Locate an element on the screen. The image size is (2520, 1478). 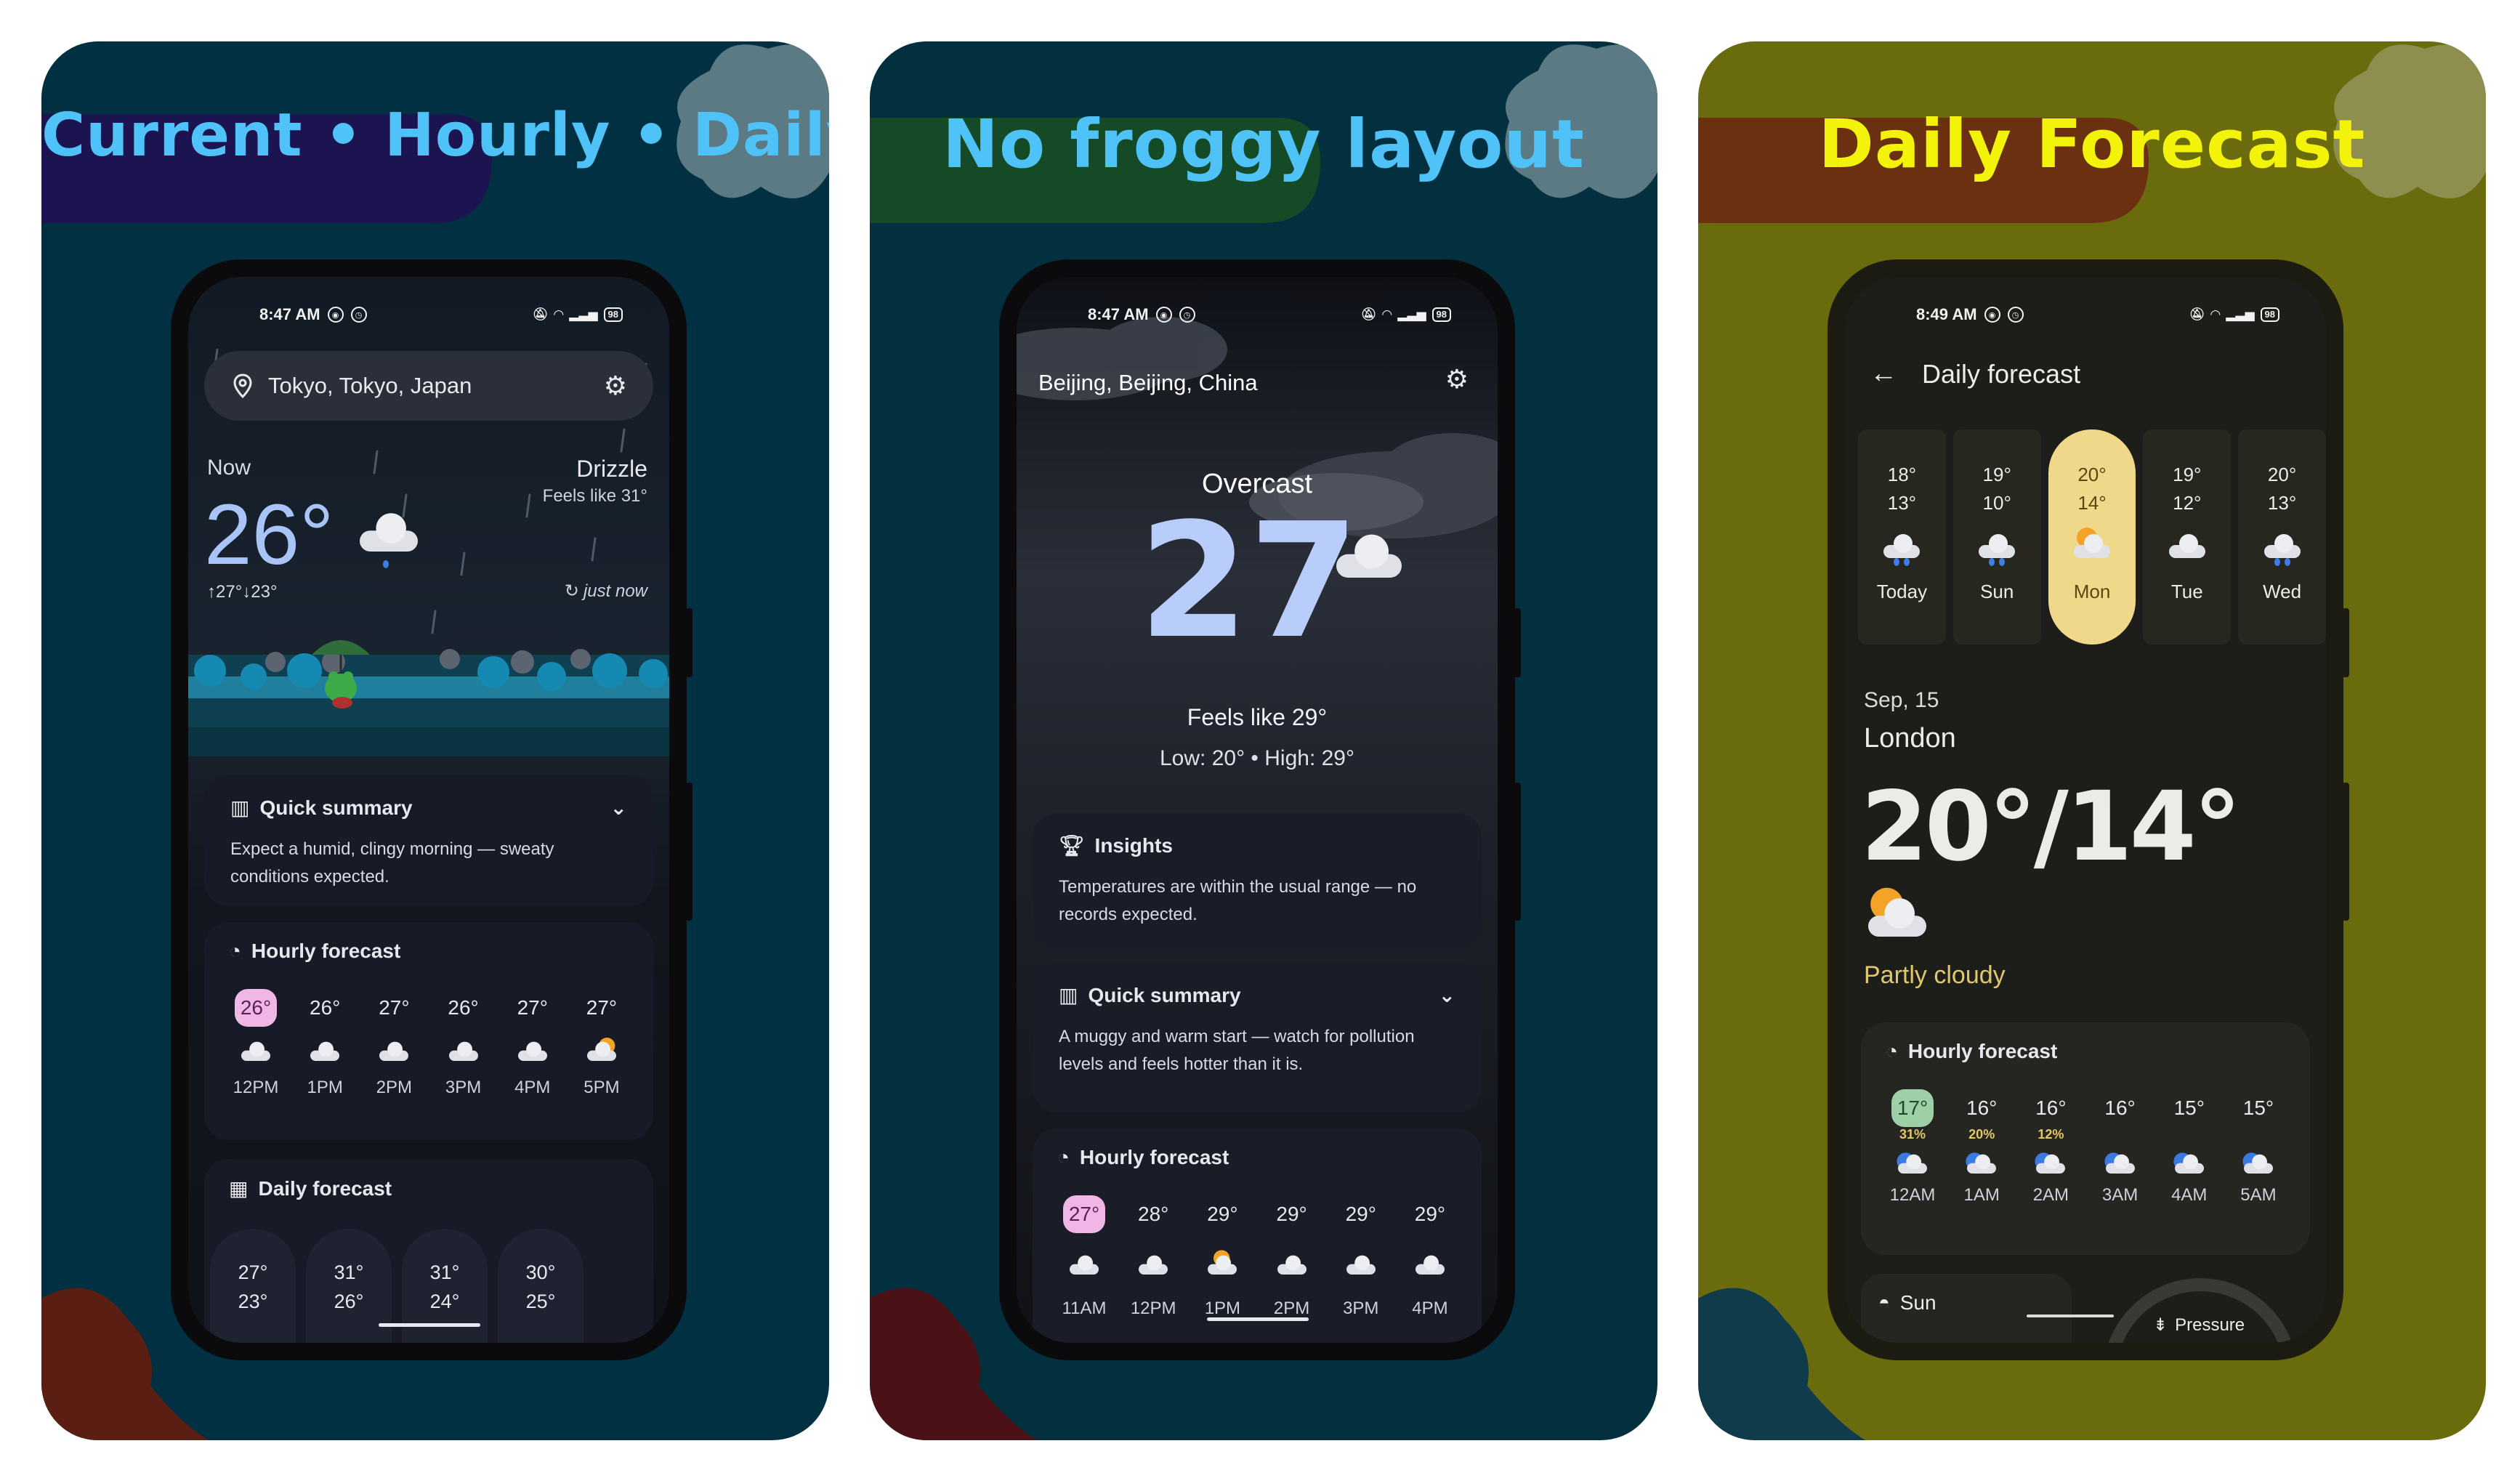
power-button is located at coordinates (1518, 852).